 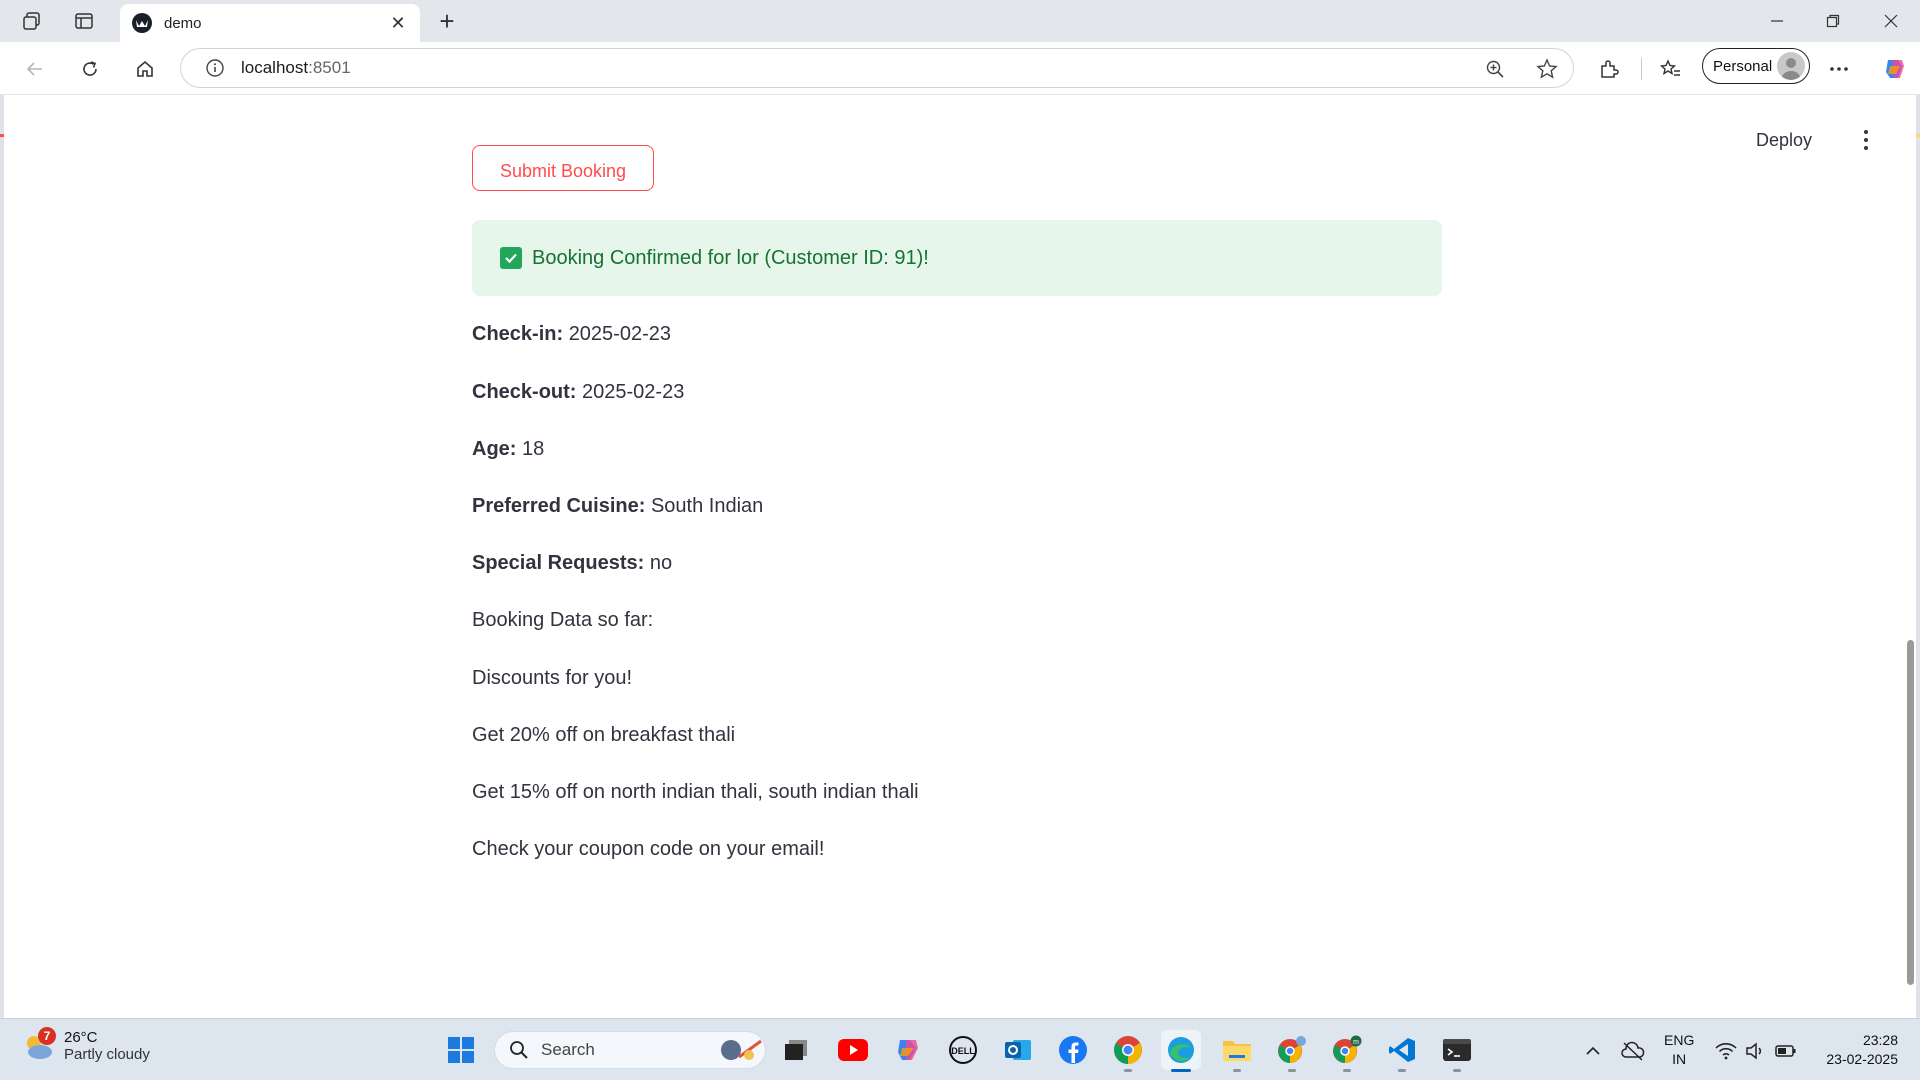 What do you see at coordinates (618, 506) in the screenshot?
I see `detail-preferred-cuisine: Preferred Cuisine: South Indian` at bounding box center [618, 506].